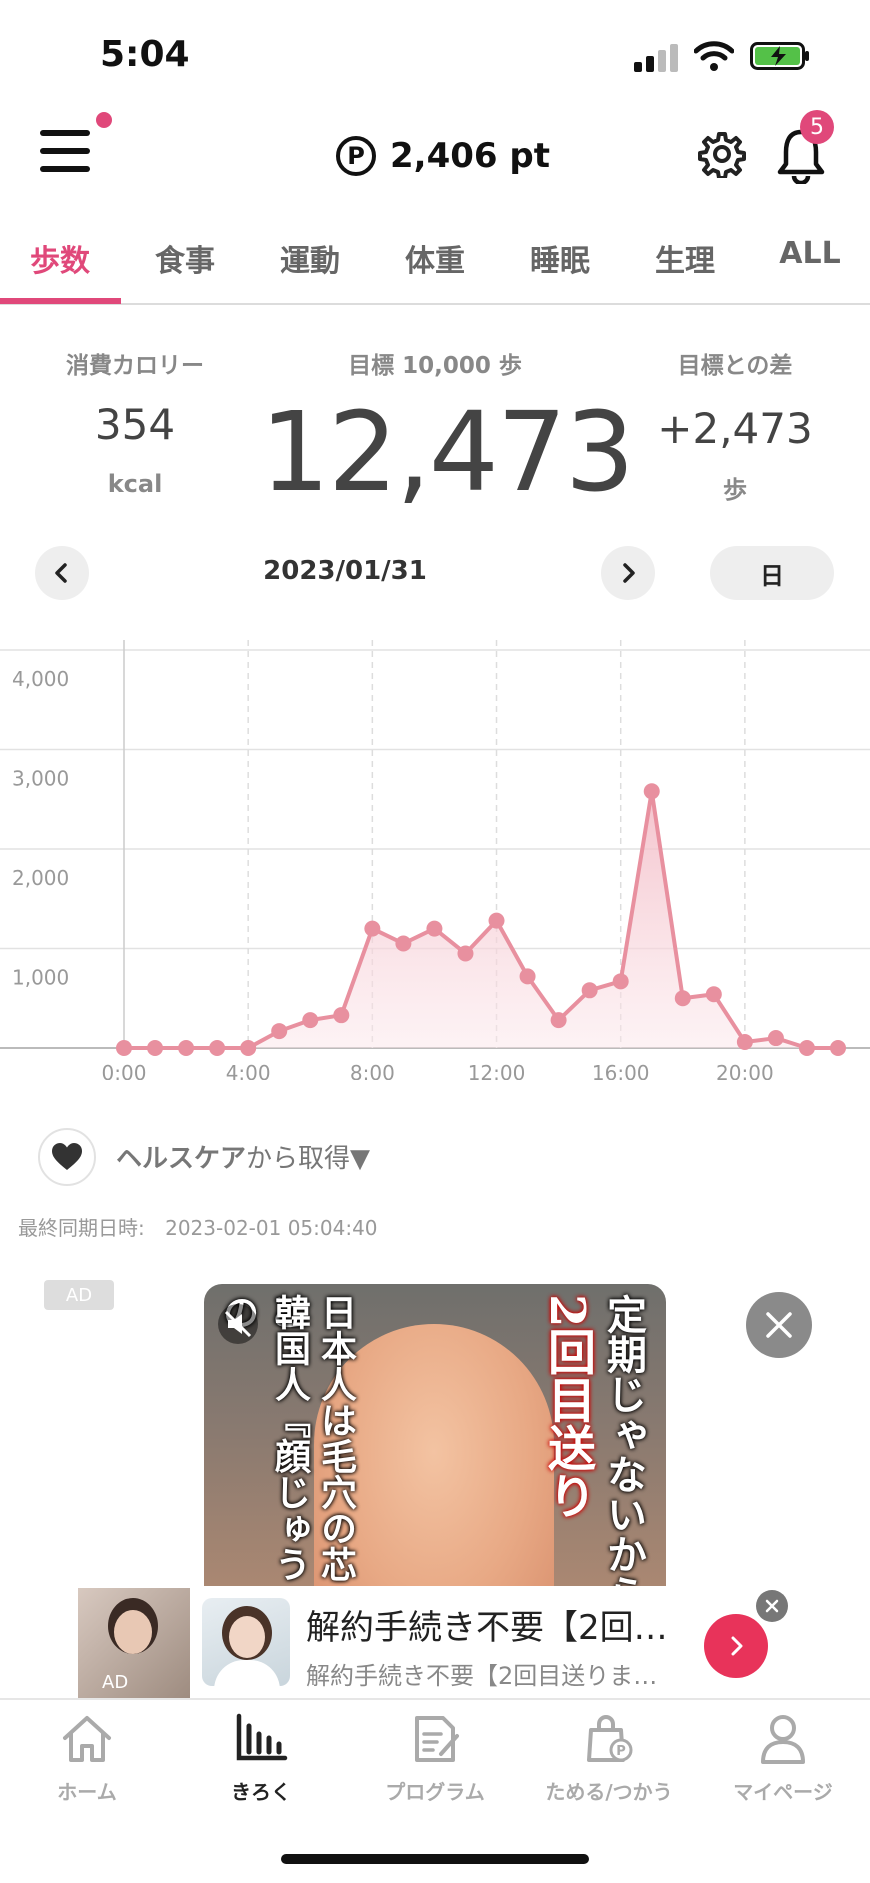 This screenshot has height=1883, width=870. I want to click on last-sync-info: 最終同期日時: 2023-02-01 05:04:40, so click(198, 1226).